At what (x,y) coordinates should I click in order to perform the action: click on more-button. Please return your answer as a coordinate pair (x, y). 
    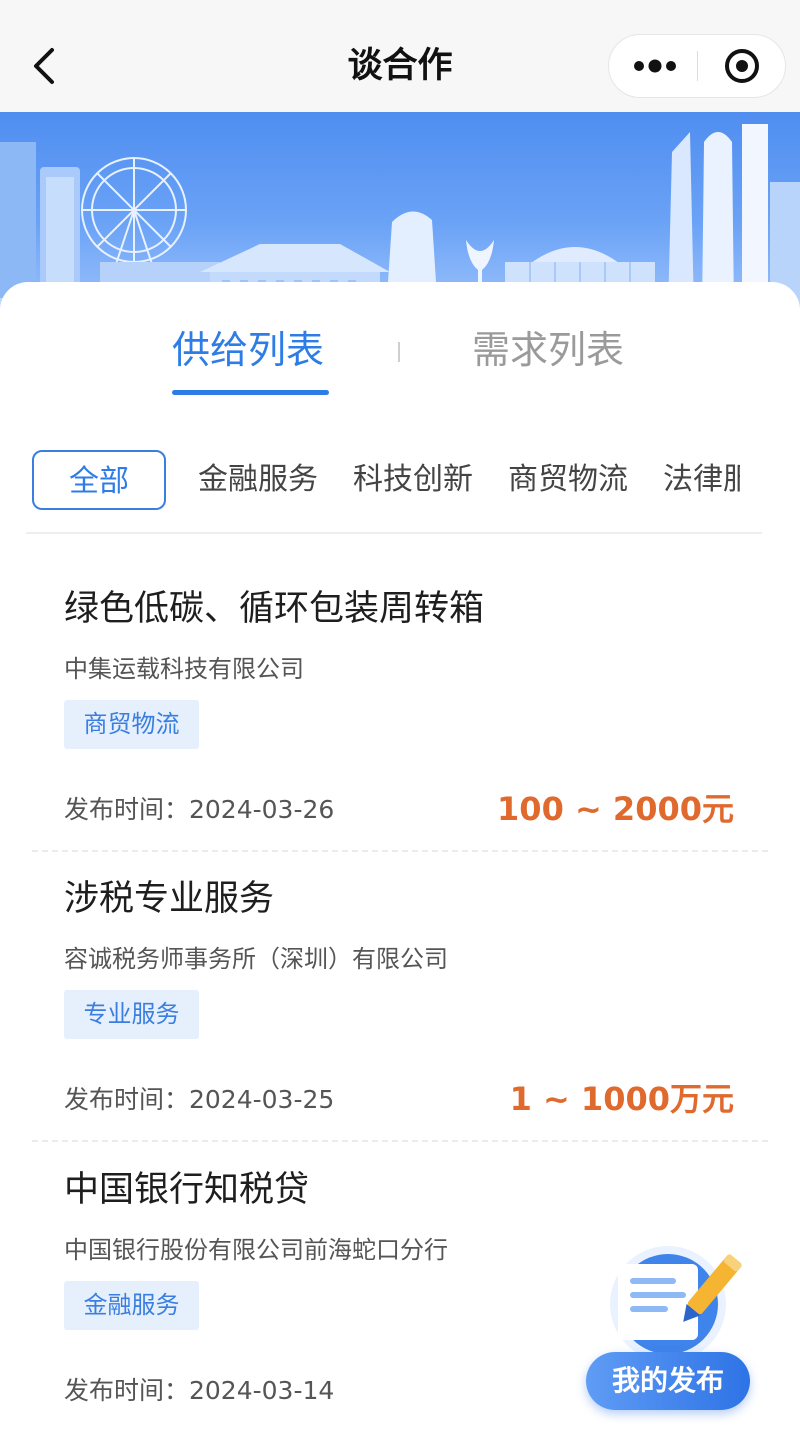
    Looking at the image, I should click on (653, 66).